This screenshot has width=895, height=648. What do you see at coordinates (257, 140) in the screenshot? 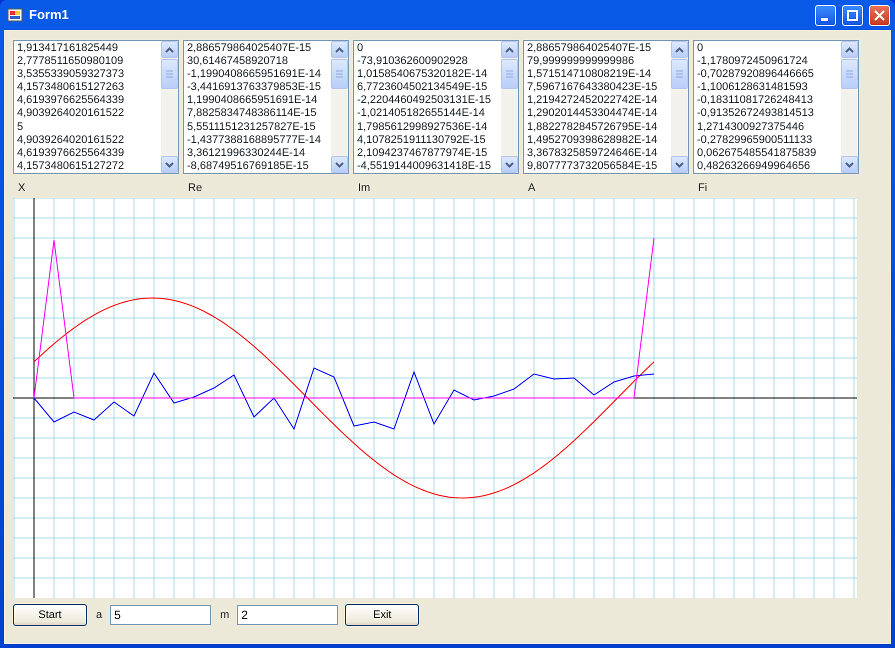
I see `list-item: -1,4377388168895777E-14` at bounding box center [257, 140].